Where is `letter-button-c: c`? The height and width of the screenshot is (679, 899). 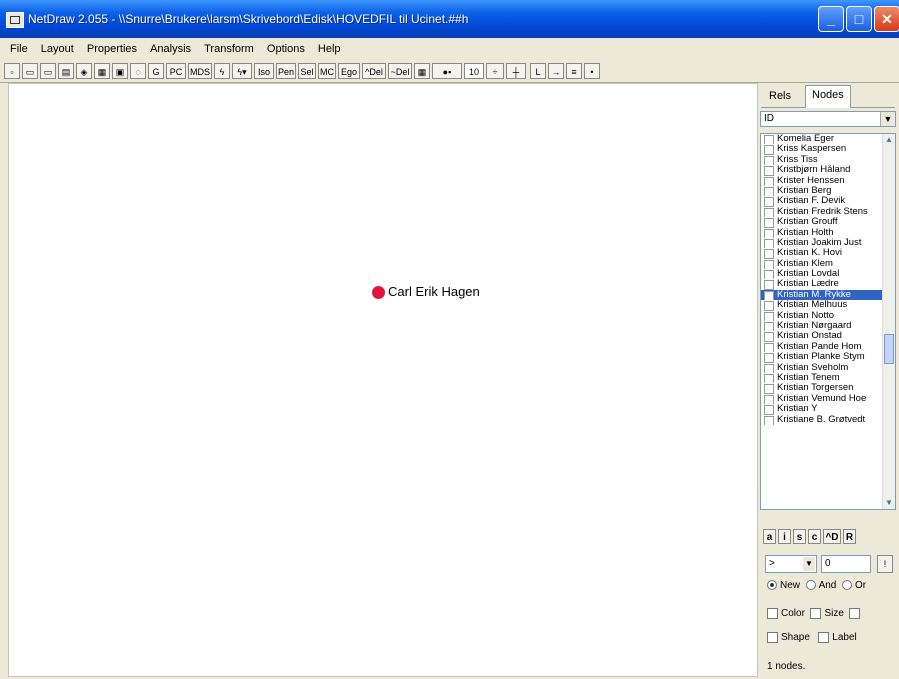 letter-button-c: c is located at coordinates (814, 536).